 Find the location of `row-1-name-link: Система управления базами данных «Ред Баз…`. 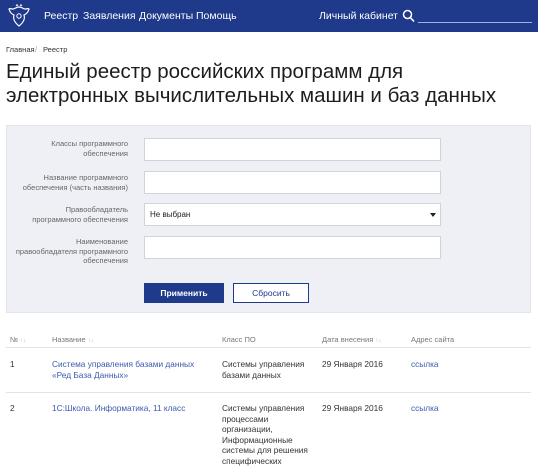

row-1-name-link: Система управления базами данных «Ред Баз… is located at coordinates (123, 369).